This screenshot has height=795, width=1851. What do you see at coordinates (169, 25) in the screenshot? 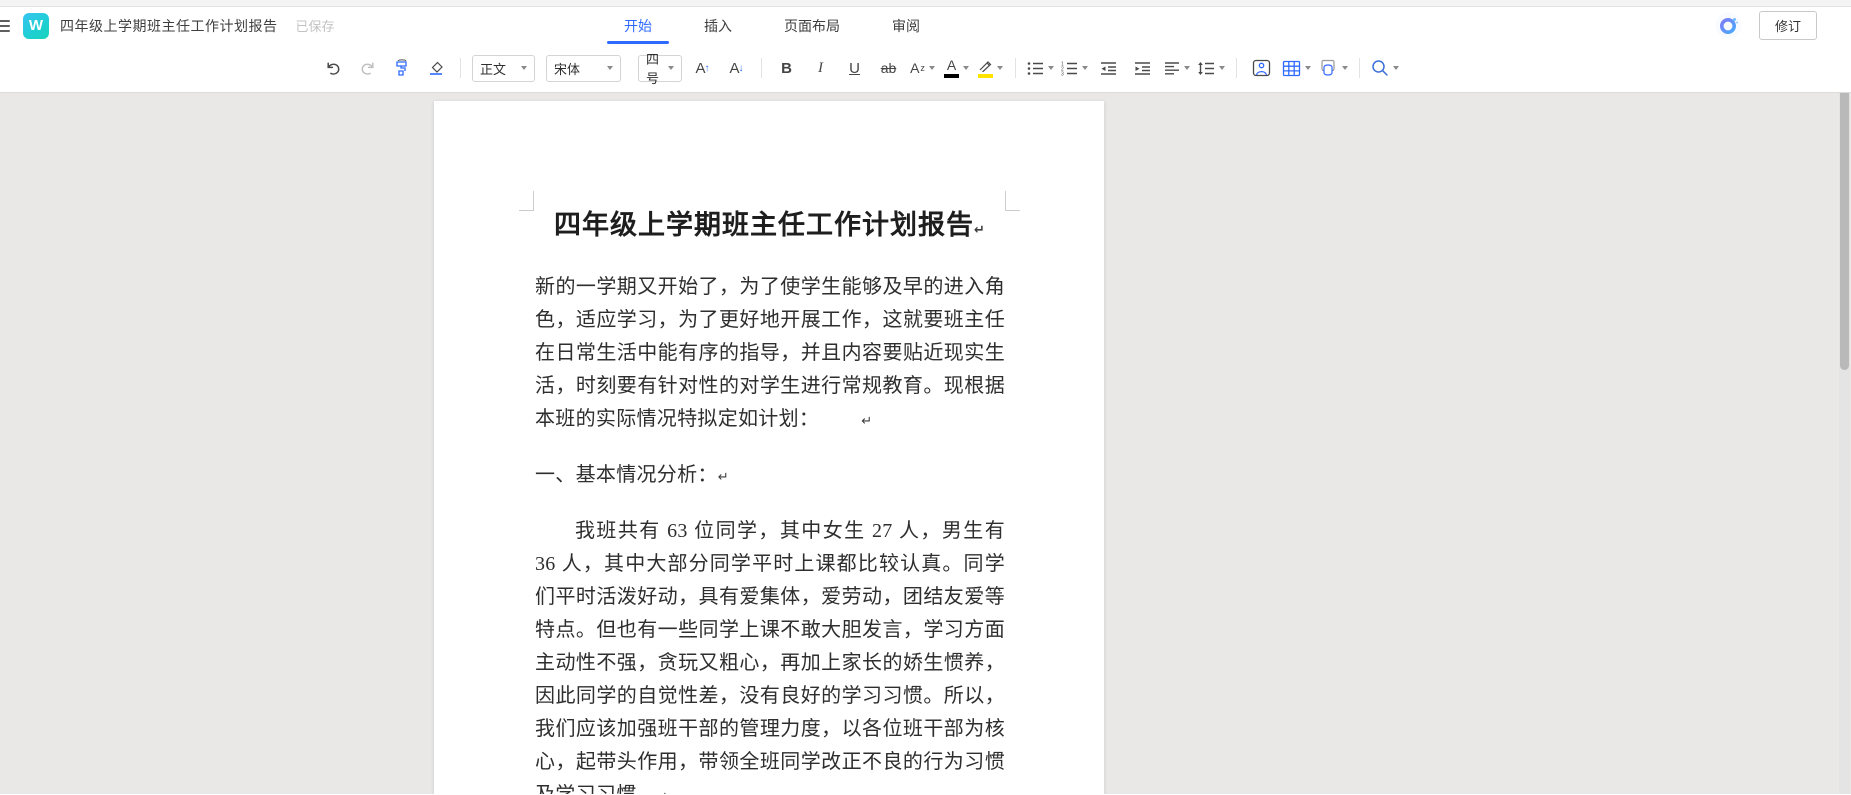
I see `document-title-text: 四年级上学期班主任工作计划报告` at bounding box center [169, 25].